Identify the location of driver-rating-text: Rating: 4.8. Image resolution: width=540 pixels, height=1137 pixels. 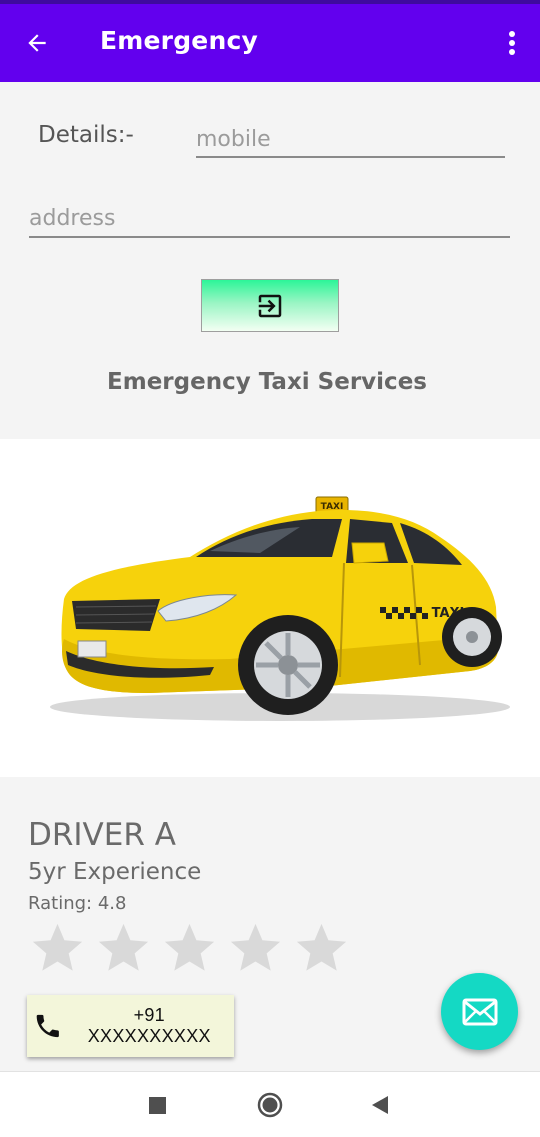
(77, 903).